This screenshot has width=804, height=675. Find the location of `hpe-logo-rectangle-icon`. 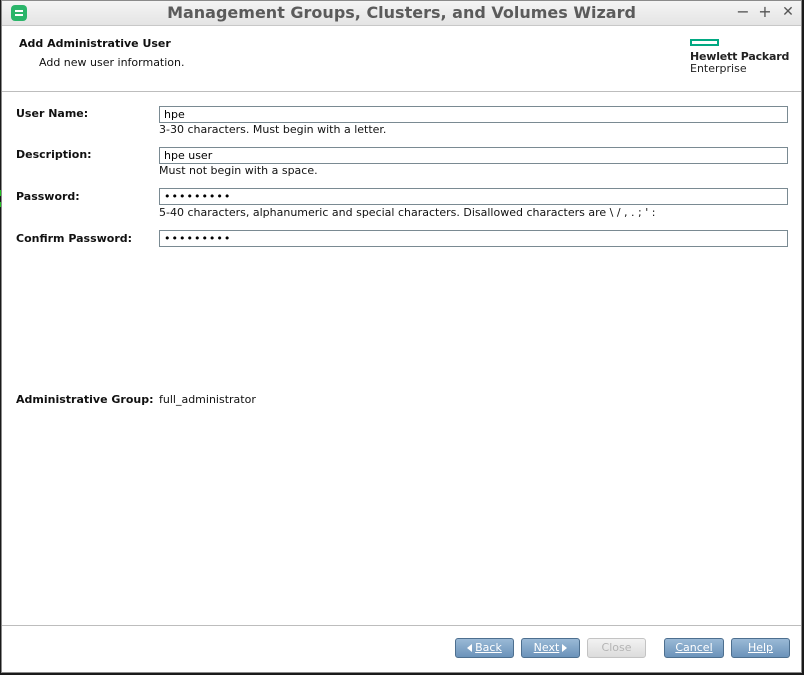

hpe-logo-rectangle-icon is located at coordinates (704, 42).